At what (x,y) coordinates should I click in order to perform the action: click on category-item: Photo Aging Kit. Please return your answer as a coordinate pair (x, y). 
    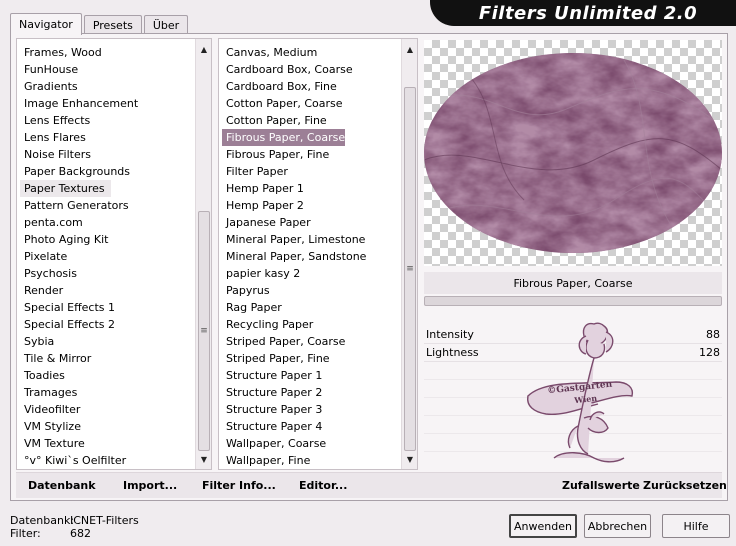
    Looking at the image, I should click on (77, 239).